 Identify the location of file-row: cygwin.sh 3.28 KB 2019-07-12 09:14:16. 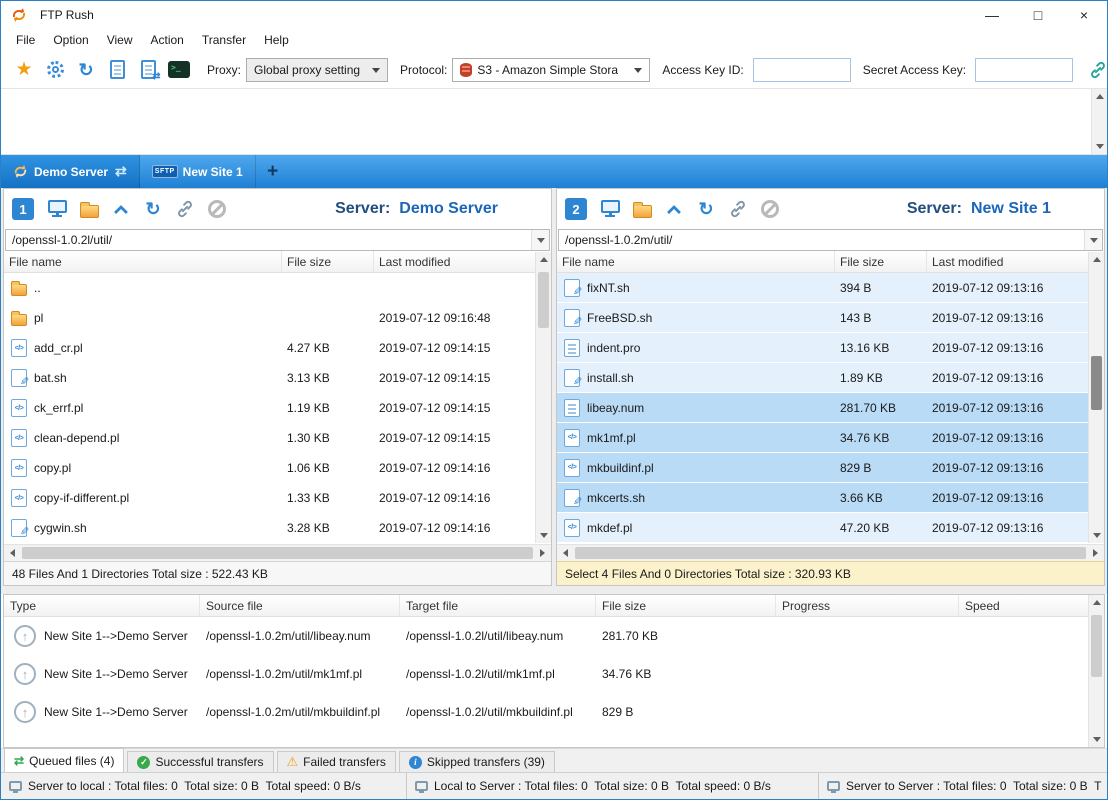
(277, 528).